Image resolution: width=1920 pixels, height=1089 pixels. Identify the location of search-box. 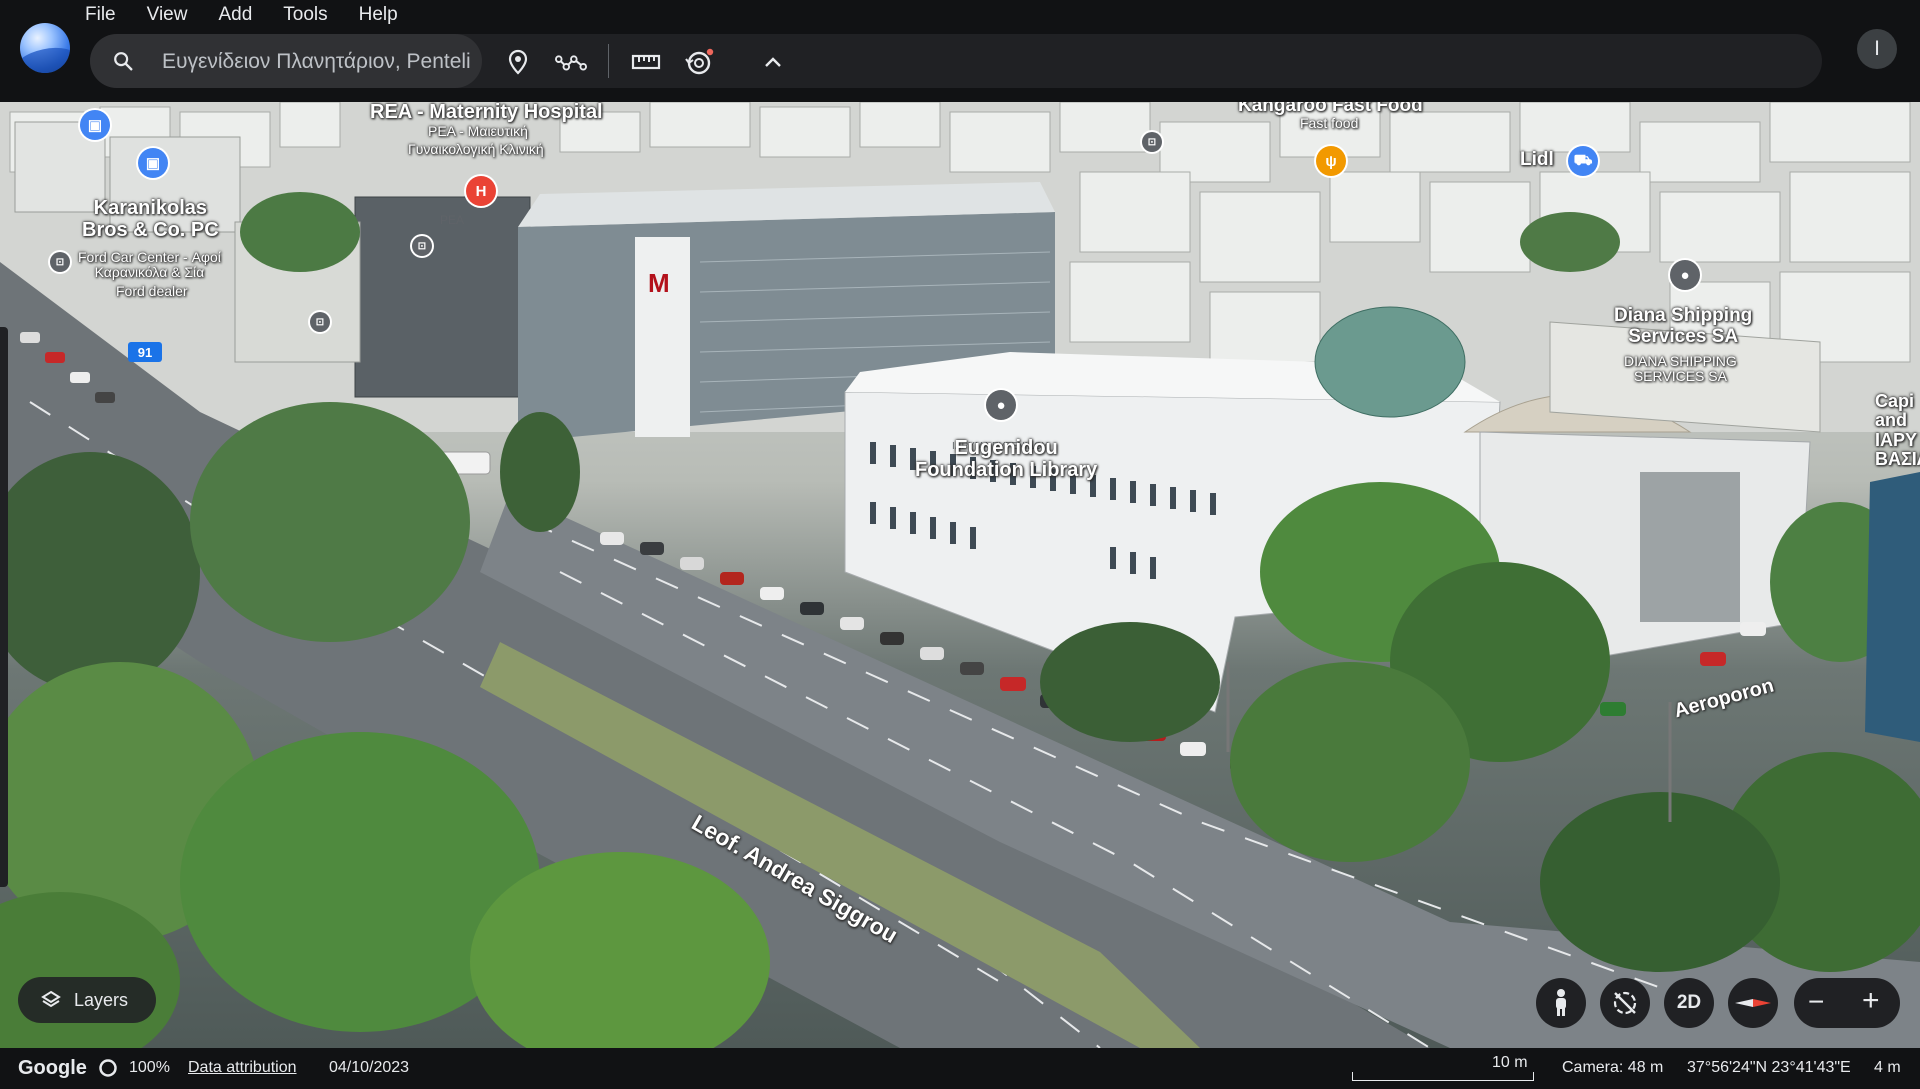
(286, 61).